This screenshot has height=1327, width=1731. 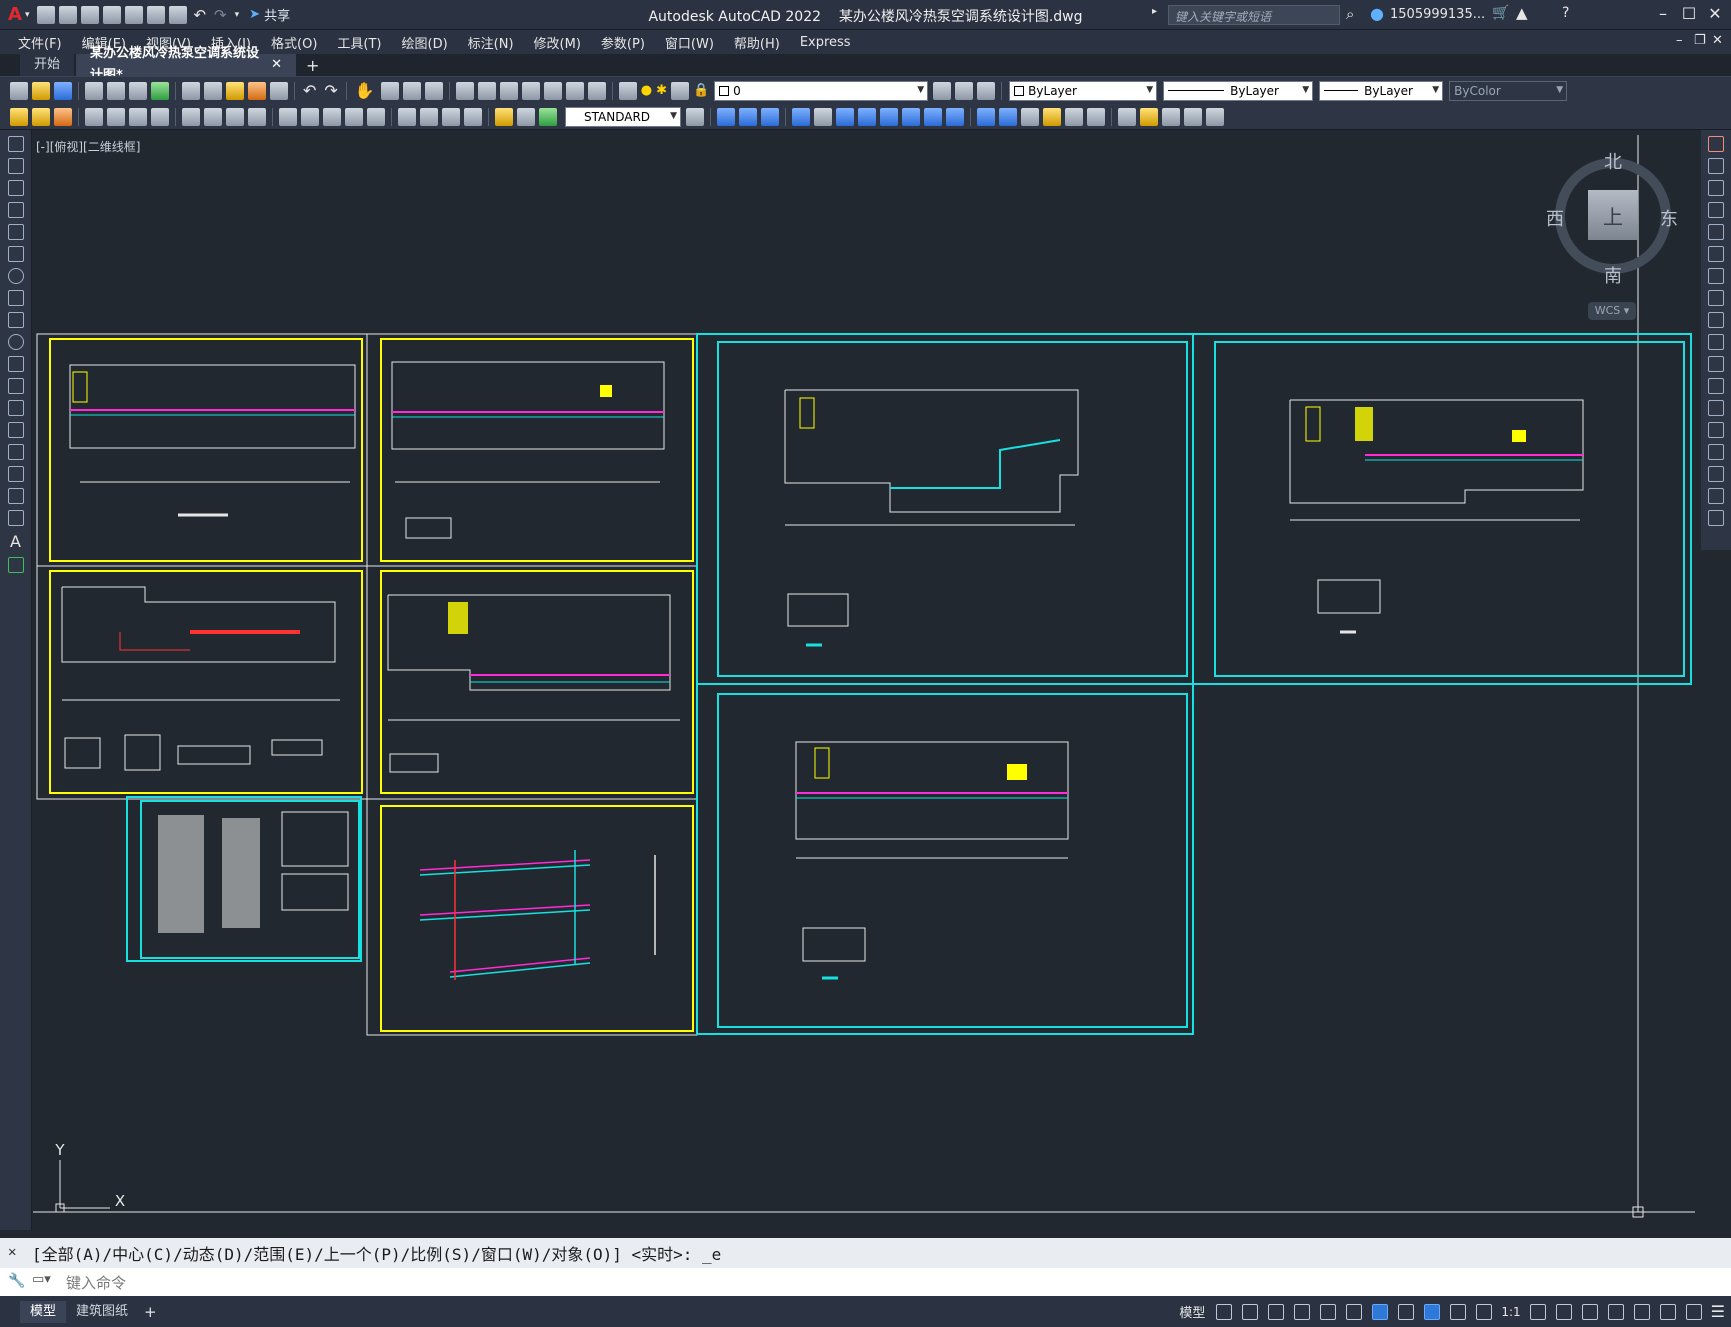 I want to click on edit-group-icon, so click(x=1193, y=116).